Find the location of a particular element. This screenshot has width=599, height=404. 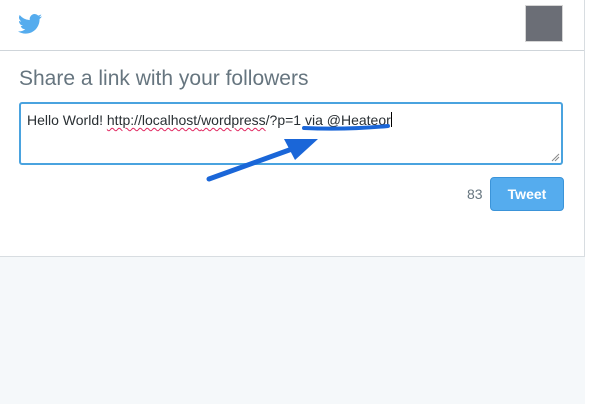

composer-link-end: /?p=1 via @ is located at coordinates (303, 120).